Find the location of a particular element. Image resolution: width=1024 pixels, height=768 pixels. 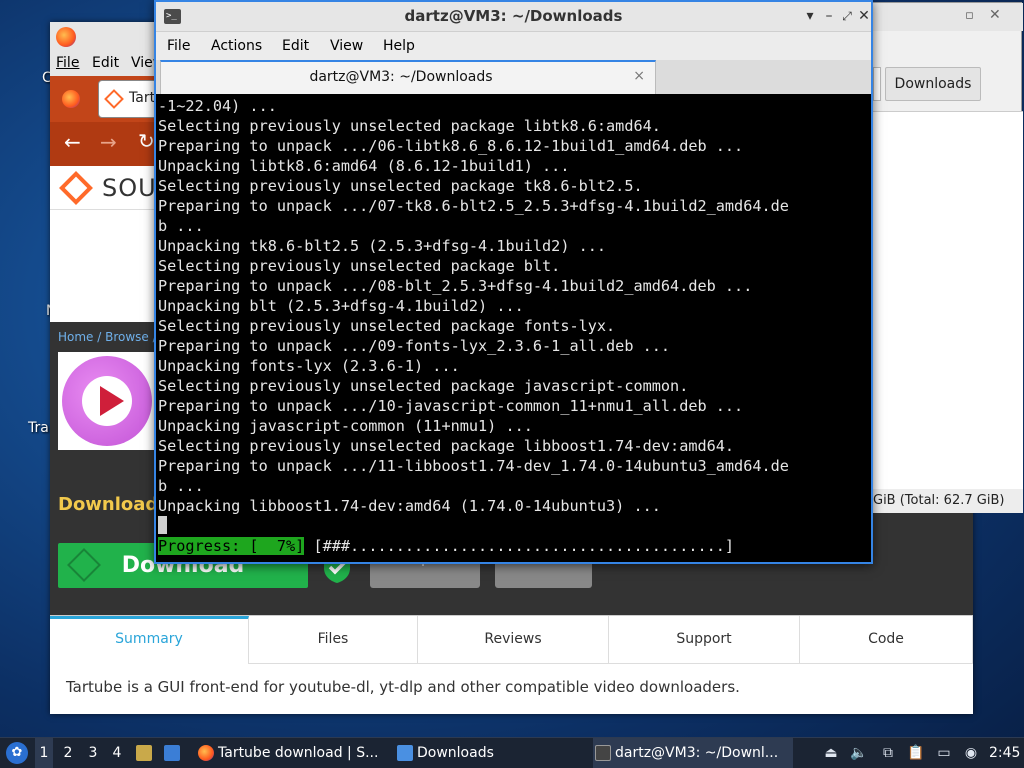

terminal-titlebar: >_ dartz@VM3: ~/Downloads ▾ – ⤢ ✕ is located at coordinates (513, 17).